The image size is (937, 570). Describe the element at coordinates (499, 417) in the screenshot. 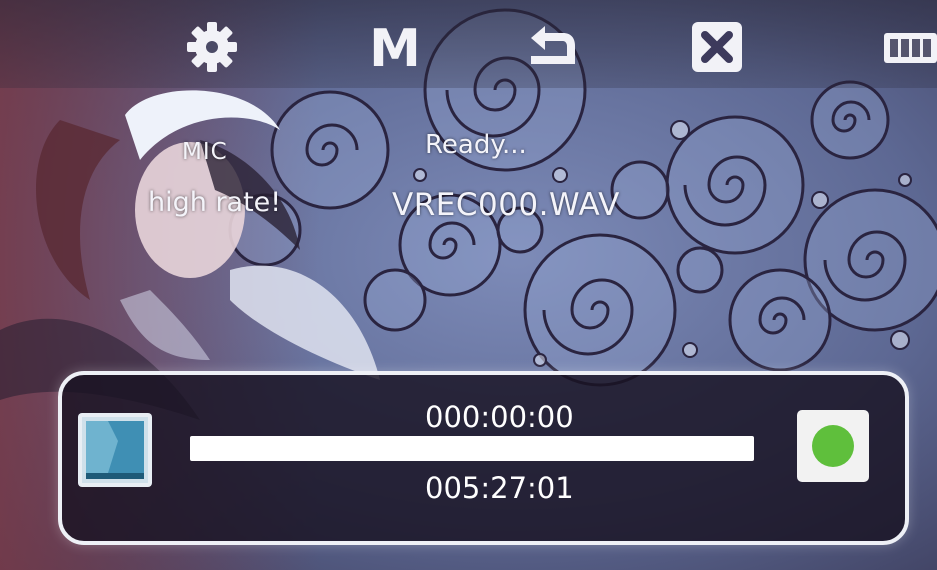

I see `elapsed-time: 000:00:00` at that location.